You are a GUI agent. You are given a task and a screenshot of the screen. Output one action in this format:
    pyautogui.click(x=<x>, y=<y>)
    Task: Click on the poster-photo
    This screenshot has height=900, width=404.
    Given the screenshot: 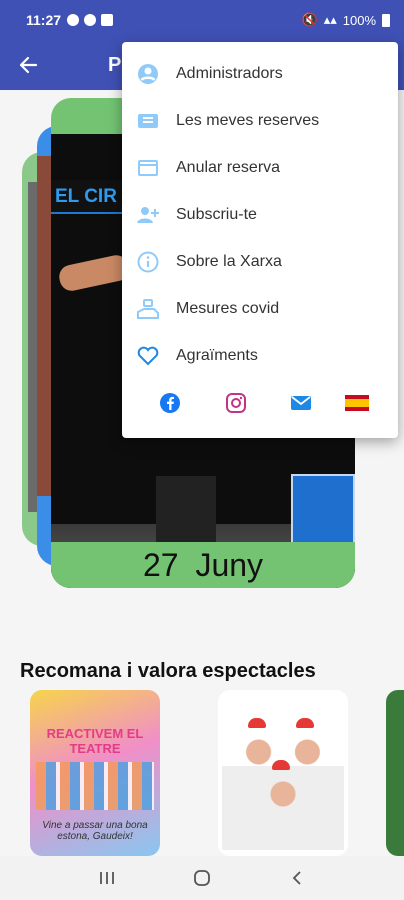 What is the action you would take?
    pyautogui.click(x=283, y=780)
    